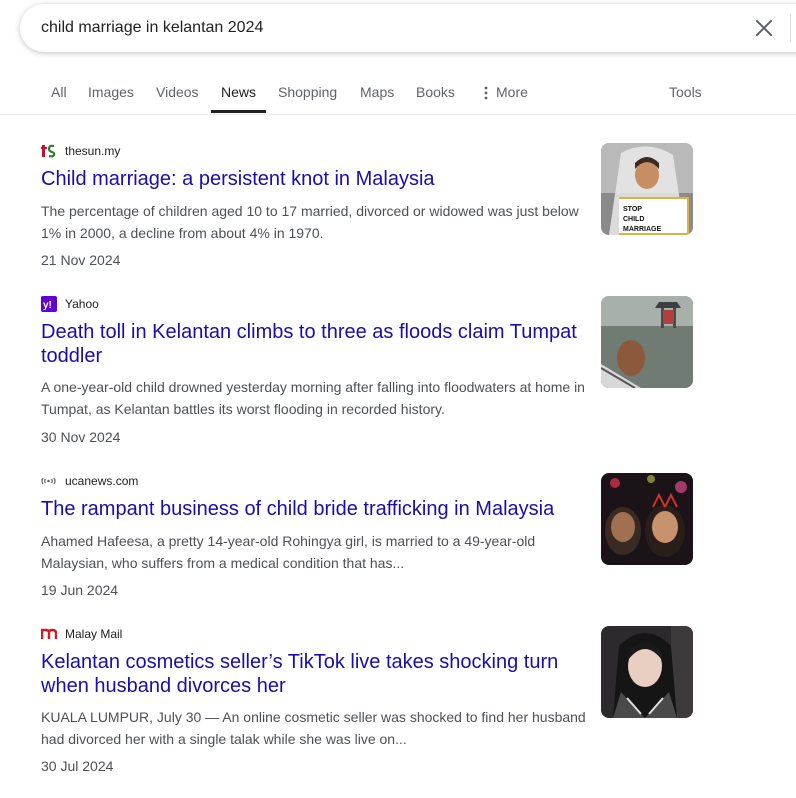  Describe the element at coordinates (238, 92) in the screenshot. I see `tab-news: News` at that location.